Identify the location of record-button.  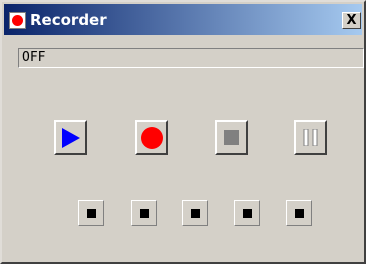
(151, 137).